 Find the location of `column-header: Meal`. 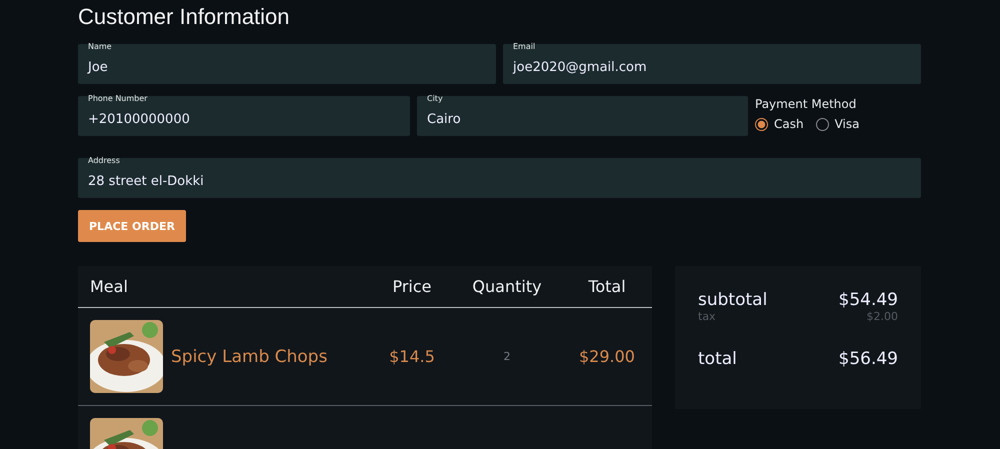

column-header: Meal is located at coordinates (109, 286).